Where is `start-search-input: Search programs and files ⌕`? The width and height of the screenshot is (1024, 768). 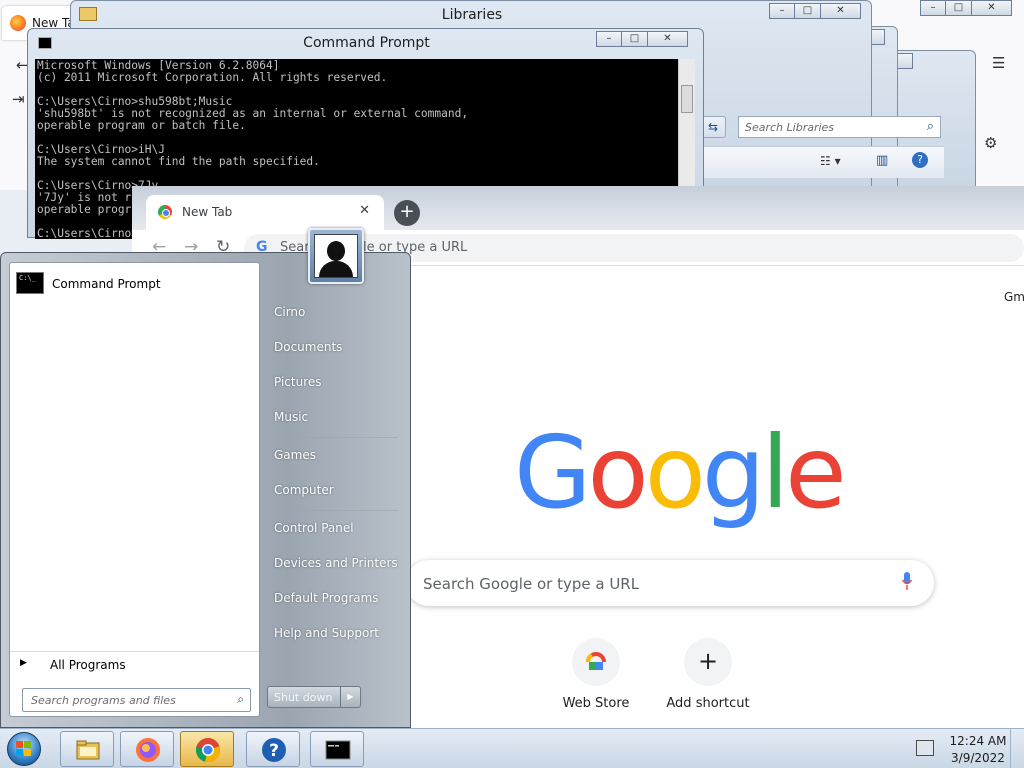
start-search-input: Search programs and files ⌕ is located at coordinates (136, 700).